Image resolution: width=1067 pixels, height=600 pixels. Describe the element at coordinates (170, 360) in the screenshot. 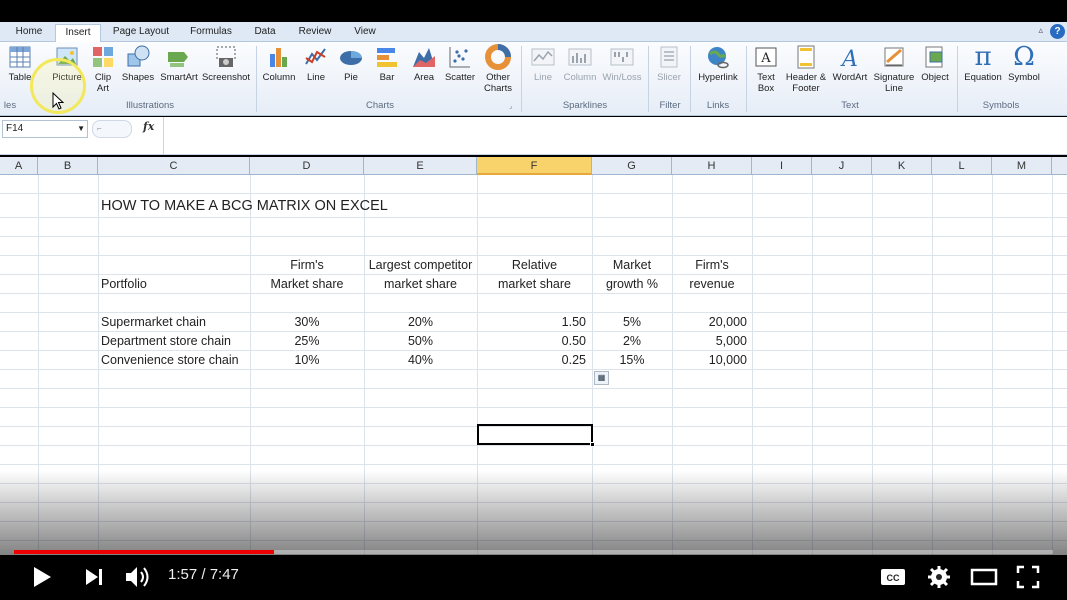

I see `table-row-name: Convenience store chain` at that location.